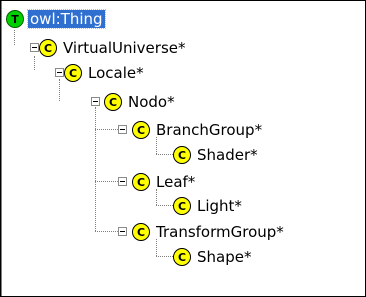 The height and width of the screenshot is (297, 366). Describe the element at coordinates (124, 48) in the screenshot. I see `tree-node-label: VirtualUniverse*` at that location.